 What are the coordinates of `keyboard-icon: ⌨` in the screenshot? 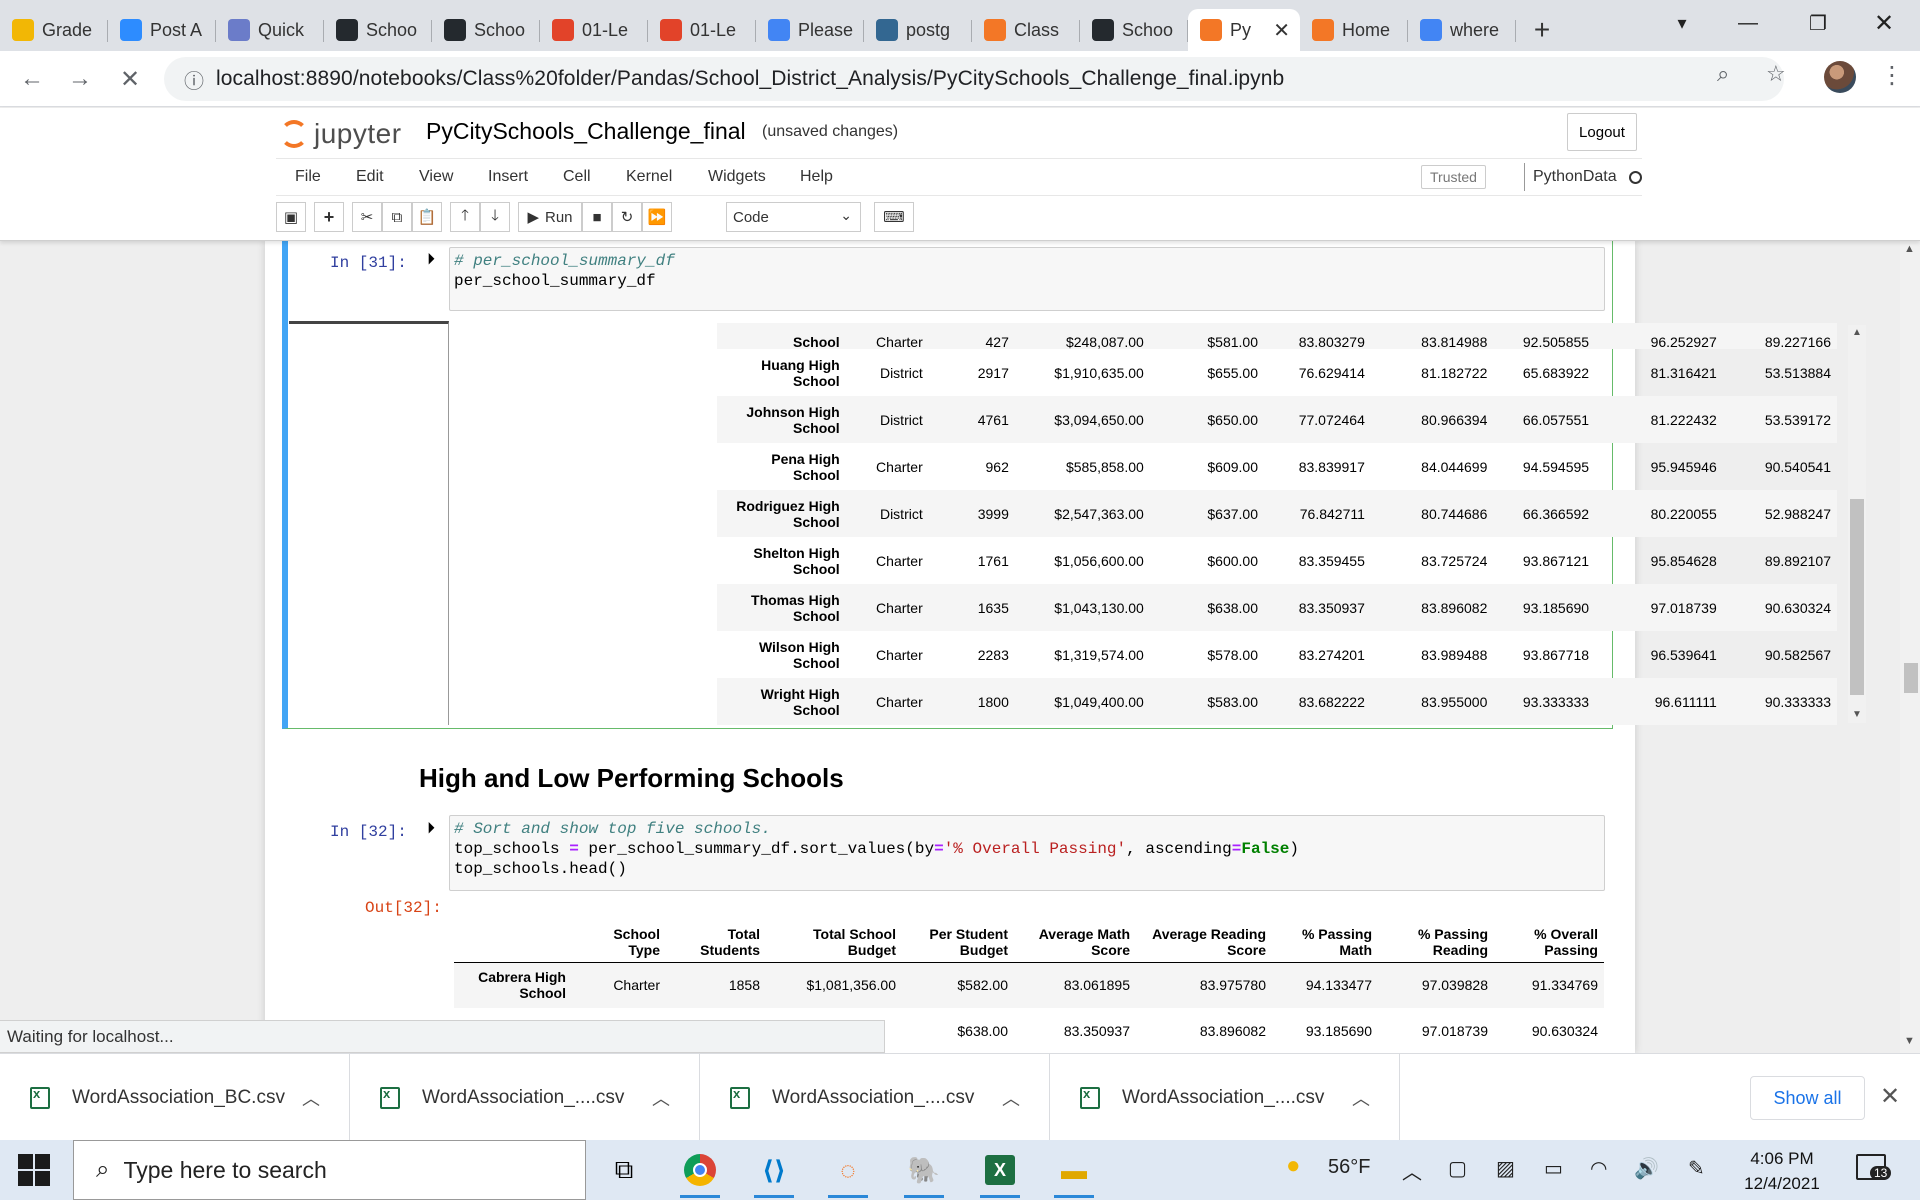 It's located at (894, 217).